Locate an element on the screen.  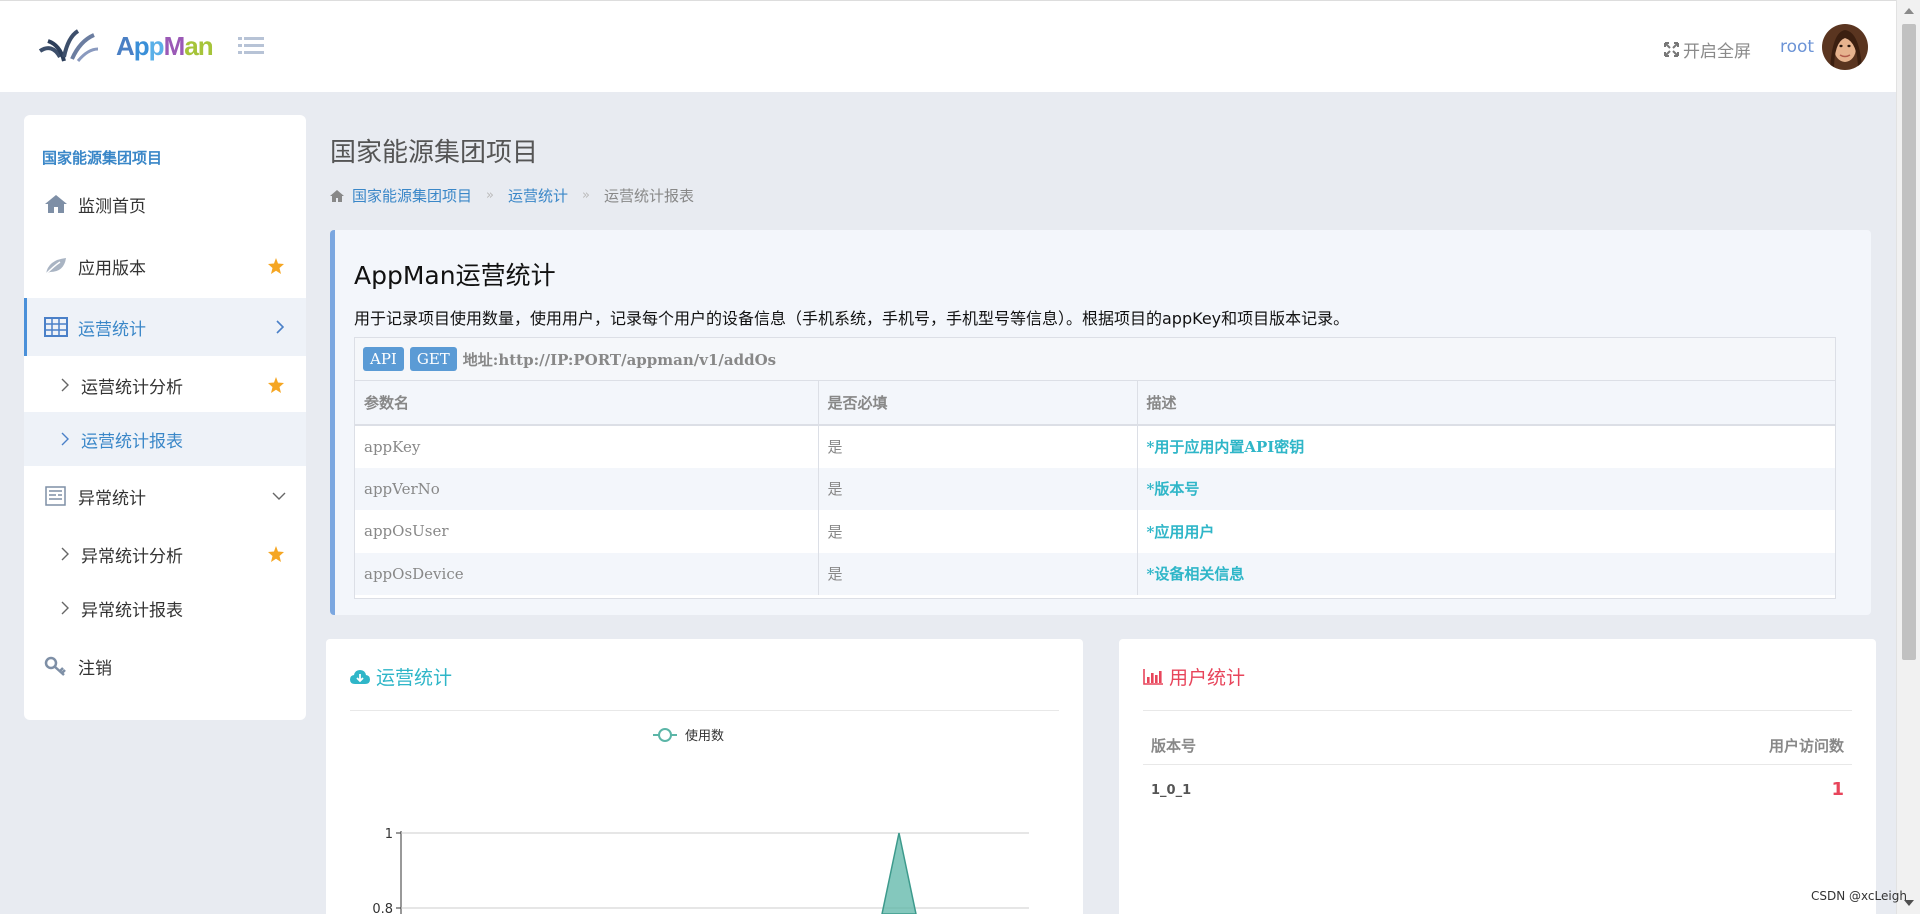
watermark: CSDN @xcLeigh is located at coordinates (1859, 896).